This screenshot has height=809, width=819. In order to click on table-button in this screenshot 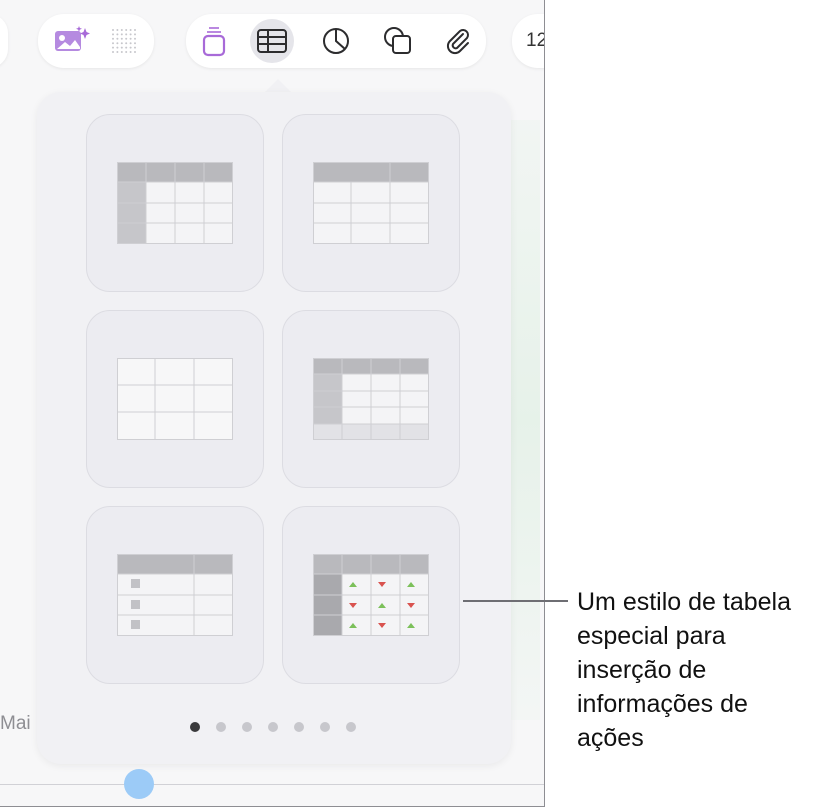, I will do `click(272, 41)`.